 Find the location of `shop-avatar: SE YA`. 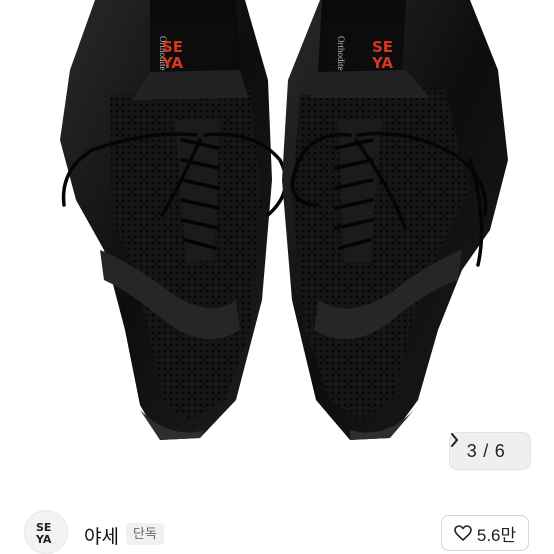

shop-avatar: SE YA is located at coordinates (46, 532).